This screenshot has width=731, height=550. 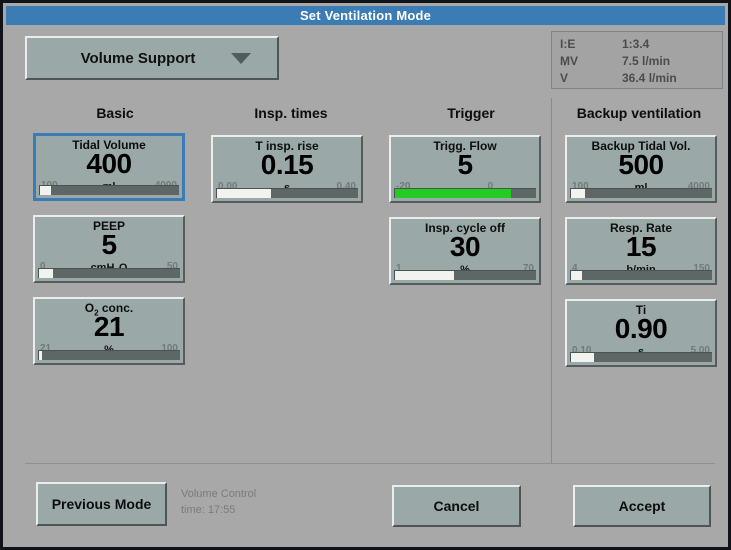 I want to click on info-value-flow: 36.4 l/min, so click(x=649, y=78).